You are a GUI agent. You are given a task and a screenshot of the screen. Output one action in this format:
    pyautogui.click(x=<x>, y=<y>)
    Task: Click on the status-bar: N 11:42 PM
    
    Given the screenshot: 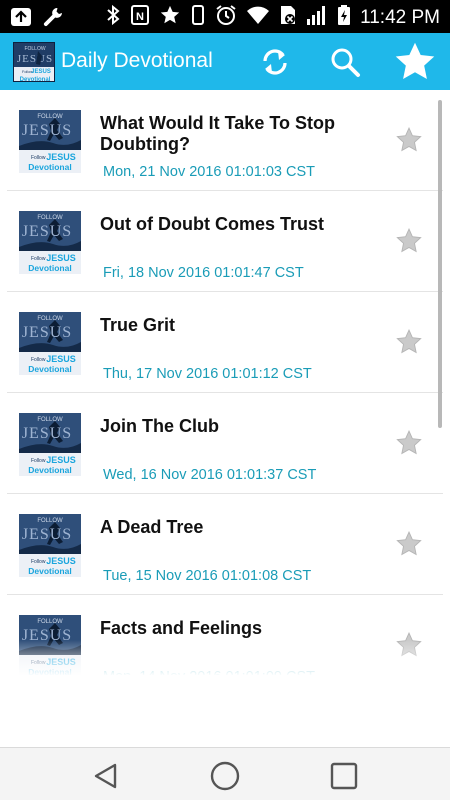 What is the action you would take?
    pyautogui.click(x=225, y=16)
    